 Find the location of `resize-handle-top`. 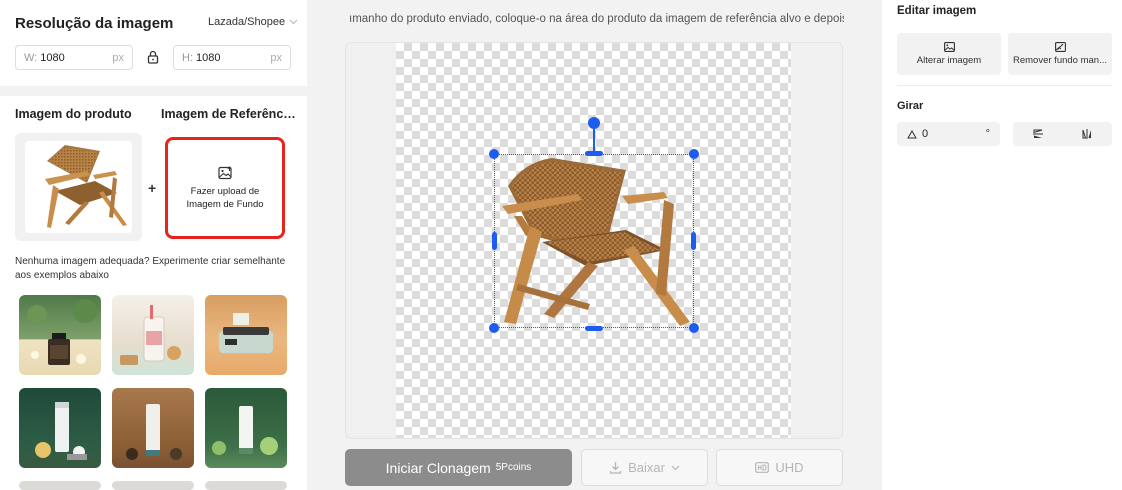

resize-handle-top is located at coordinates (594, 153).